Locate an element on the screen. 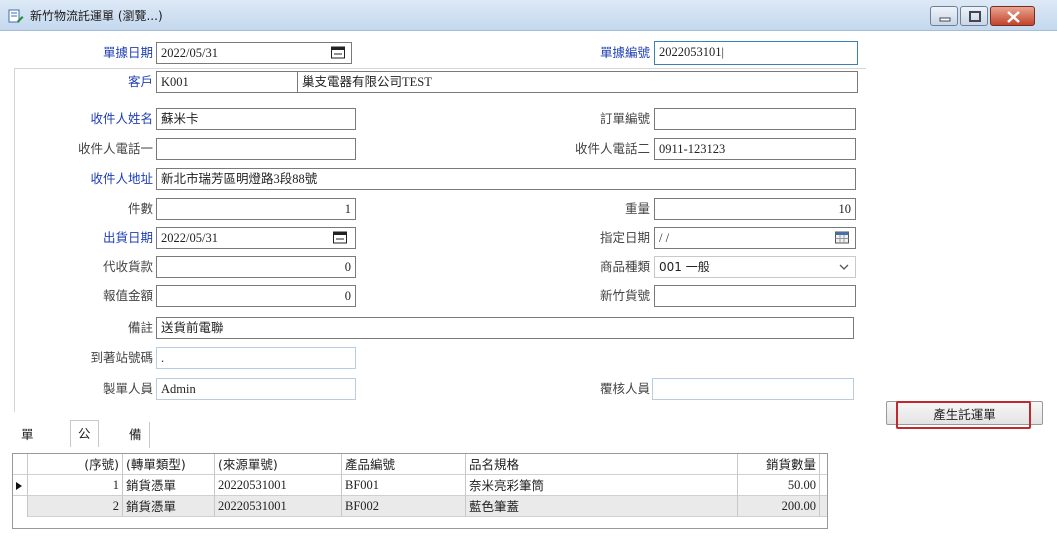 This screenshot has width=1057, height=547. cod-label: 代收貨款 is located at coordinates (127, 266).